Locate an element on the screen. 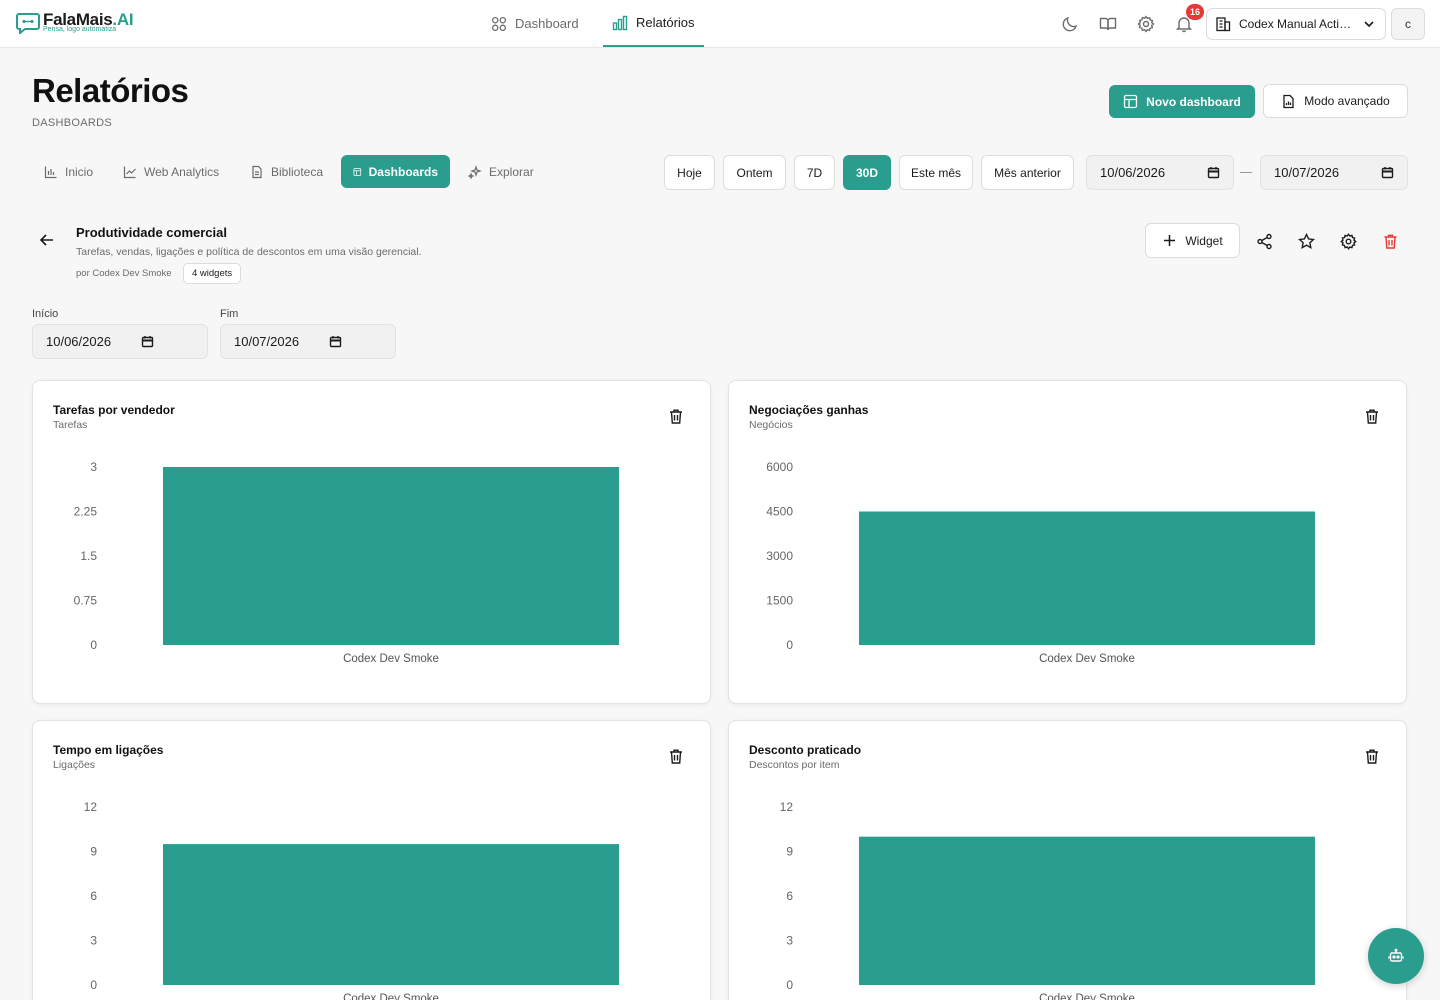  tab-explorar-label: Explorar is located at coordinates (511, 171).